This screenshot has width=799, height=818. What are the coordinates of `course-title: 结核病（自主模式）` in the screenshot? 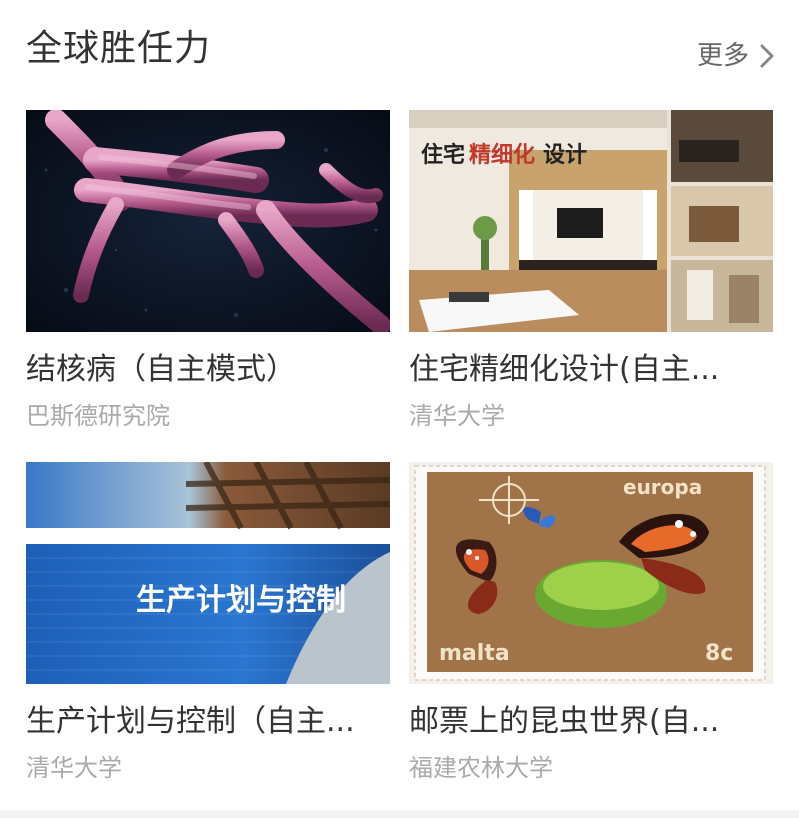 It's located at (208, 370).